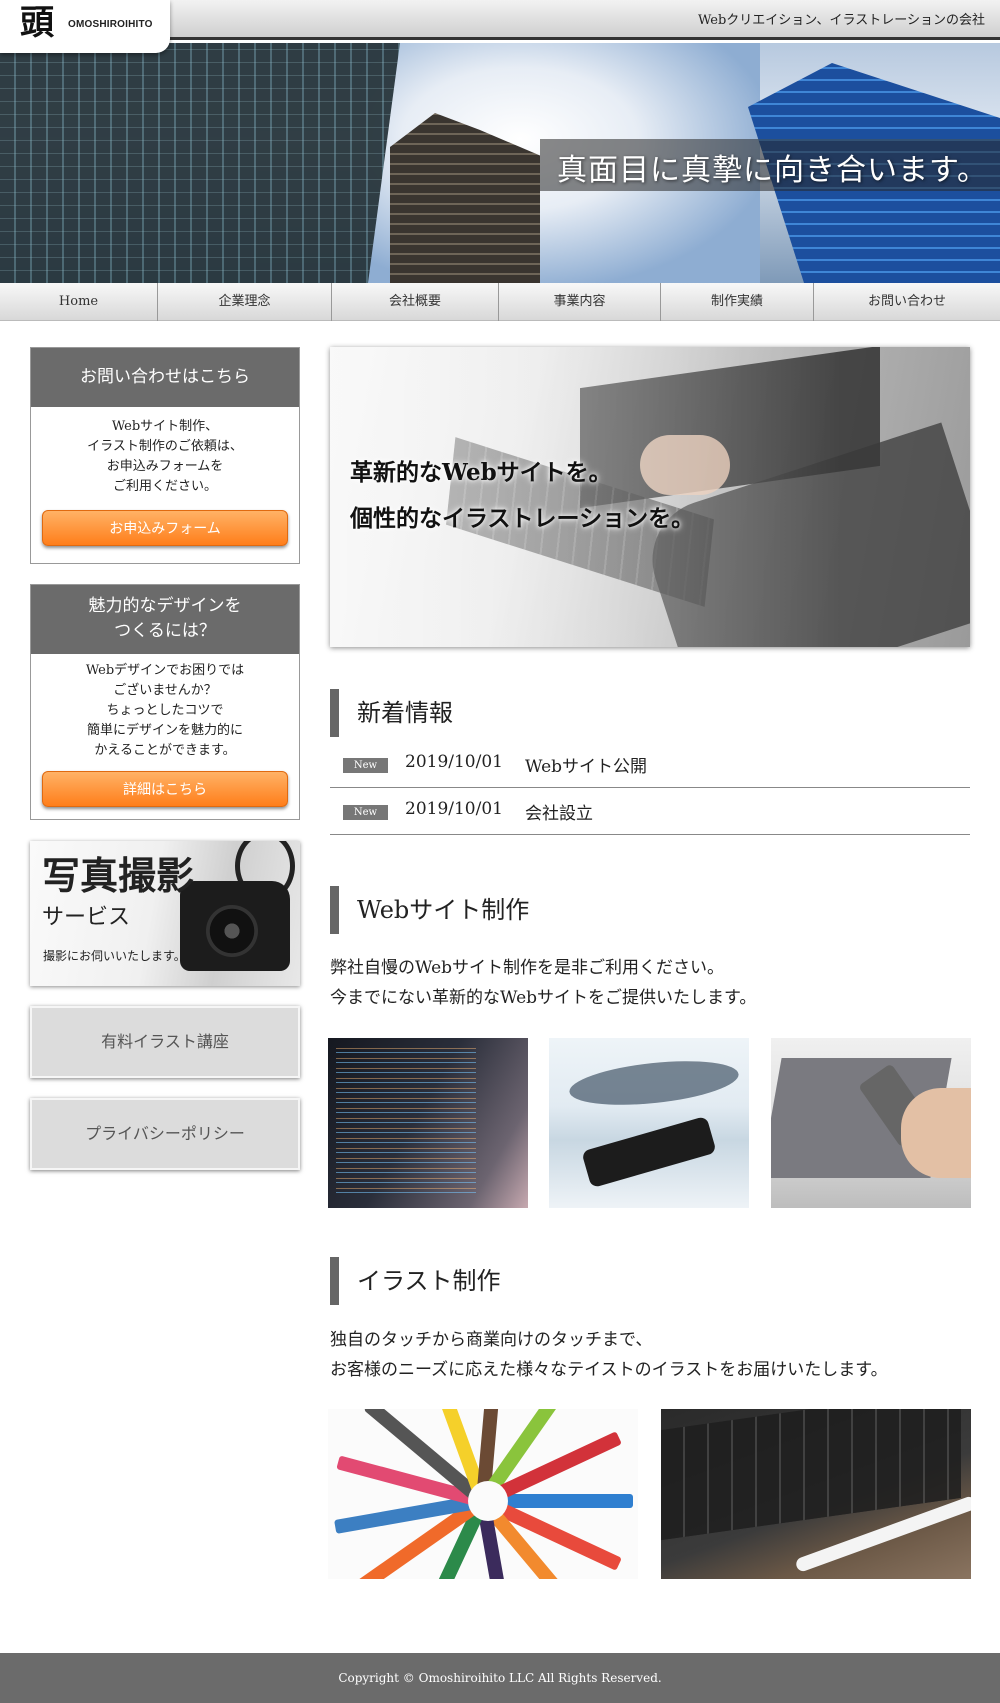  What do you see at coordinates (165, 690) in the screenshot?
I see `sidebar-design-line: ございませんか？` at bounding box center [165, 690].